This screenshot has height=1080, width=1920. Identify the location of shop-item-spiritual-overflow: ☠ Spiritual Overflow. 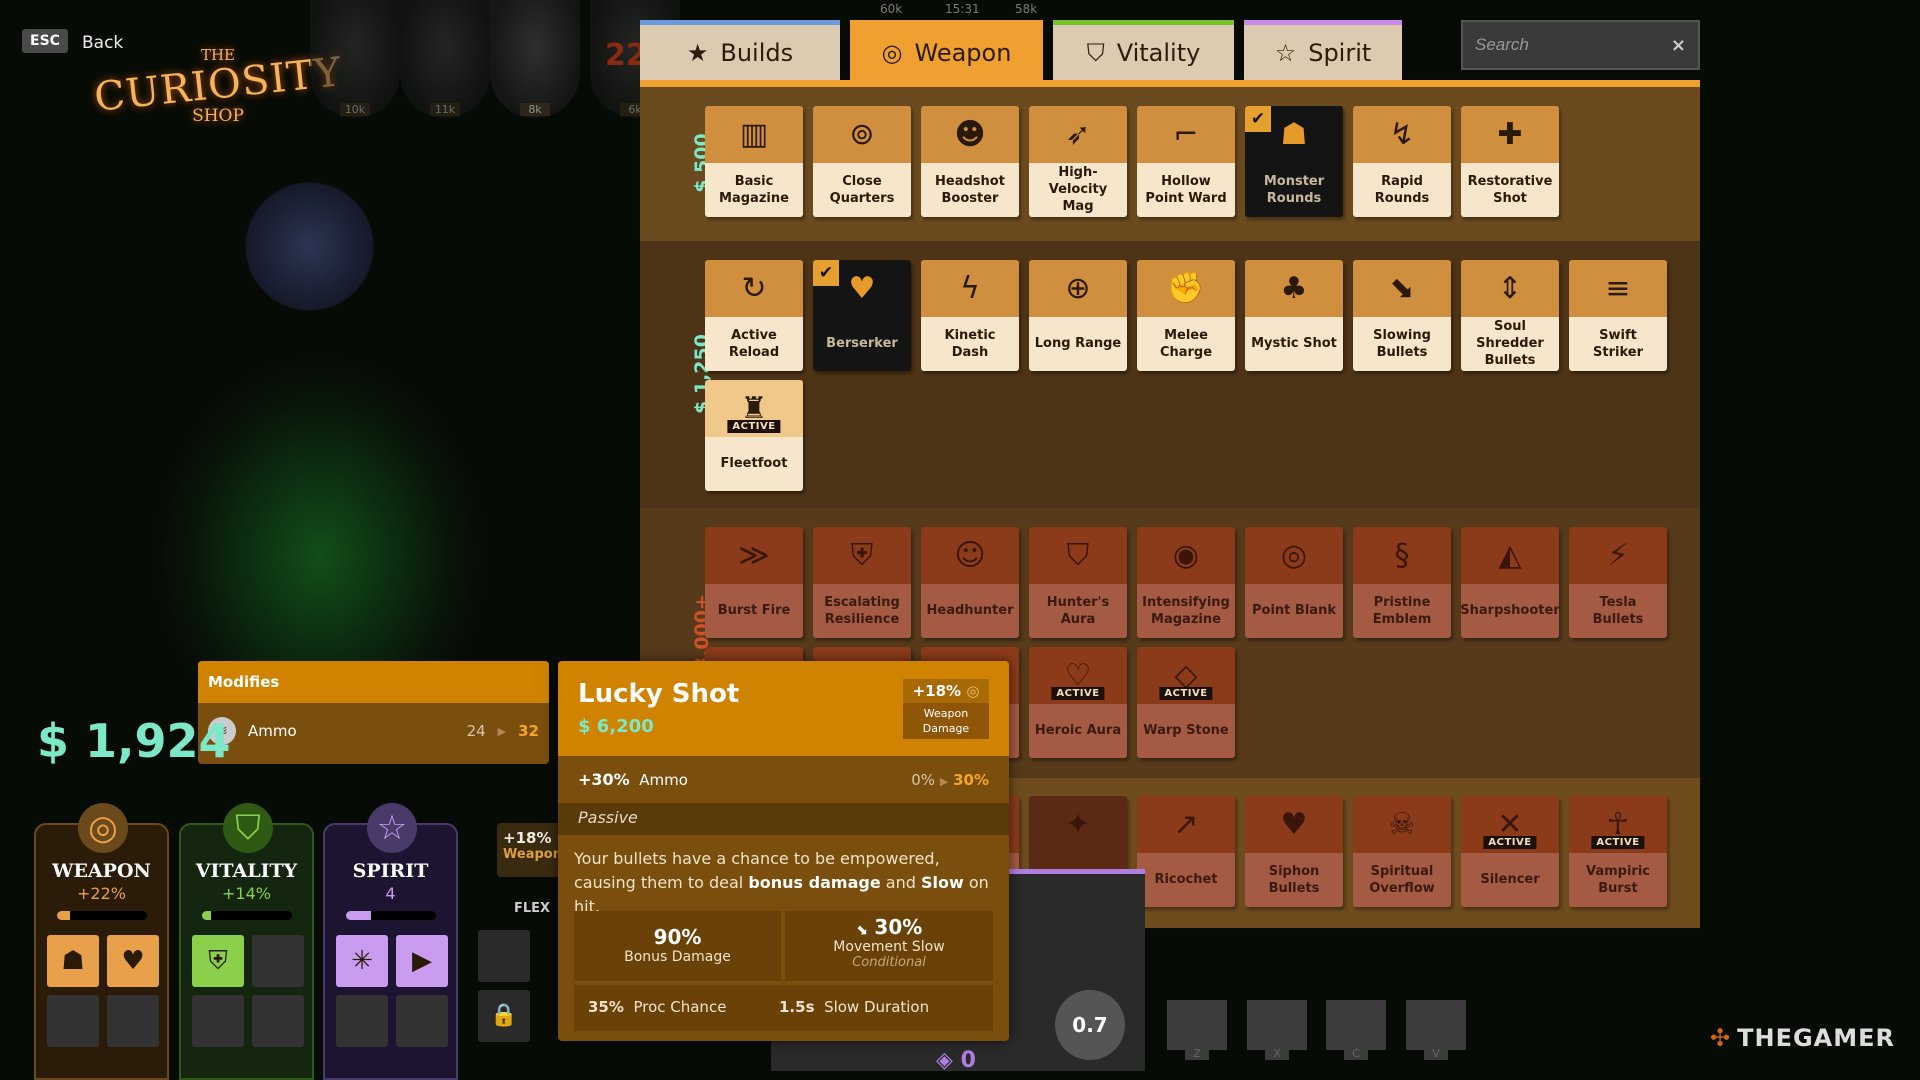
(1402, 851).